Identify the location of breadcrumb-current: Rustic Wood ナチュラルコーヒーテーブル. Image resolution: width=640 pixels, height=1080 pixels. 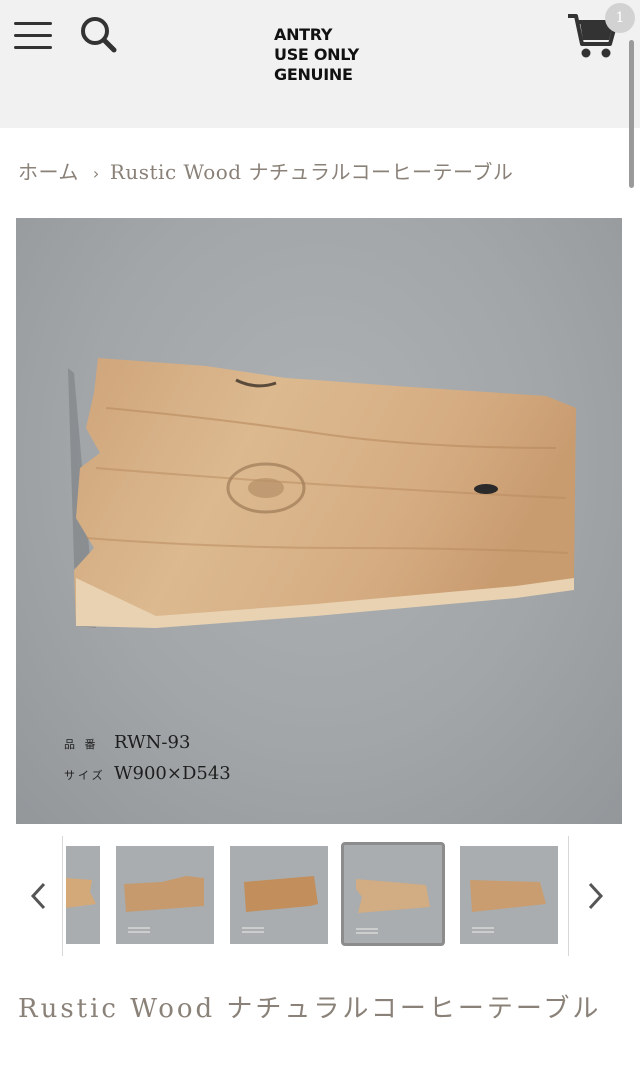
(311, 172).